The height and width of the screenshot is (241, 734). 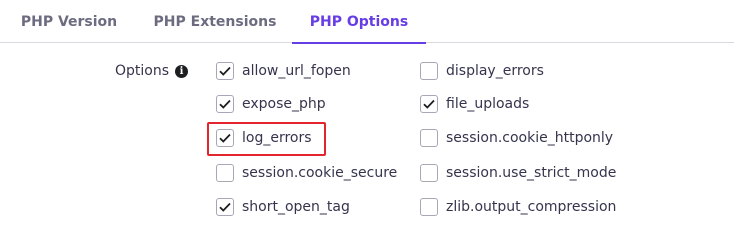 I want to click on option-label: file_uploads, so click(x=488, y=104).